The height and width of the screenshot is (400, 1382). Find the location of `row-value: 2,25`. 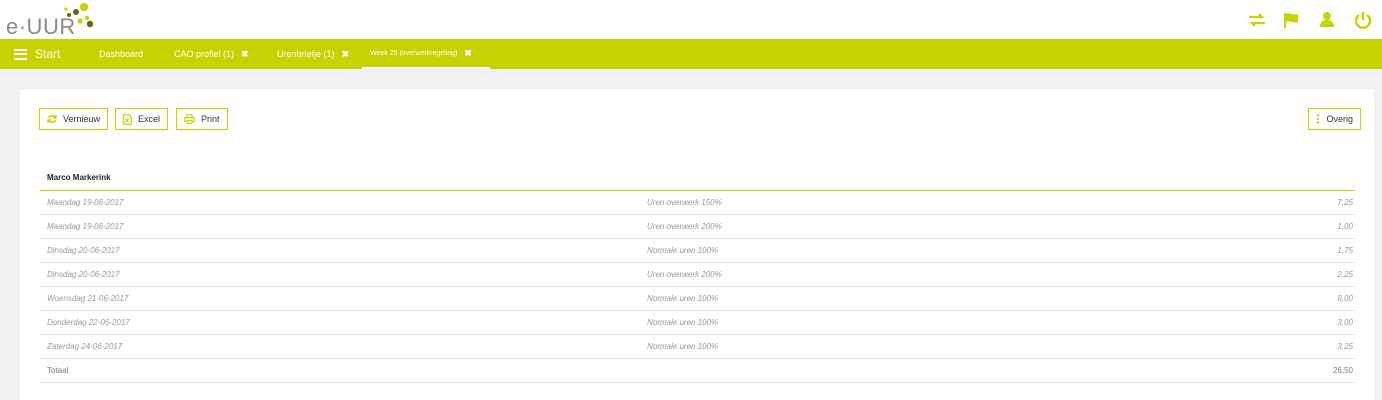

row-value: 2,25 is located at coordinates (1345, 274).